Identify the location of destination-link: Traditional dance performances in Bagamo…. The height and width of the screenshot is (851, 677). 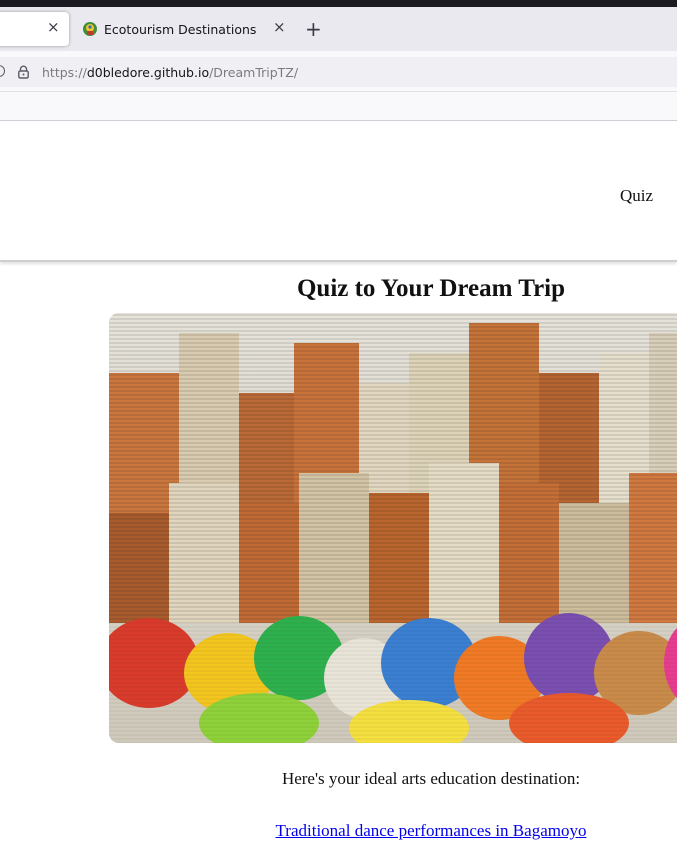
(431, 830).